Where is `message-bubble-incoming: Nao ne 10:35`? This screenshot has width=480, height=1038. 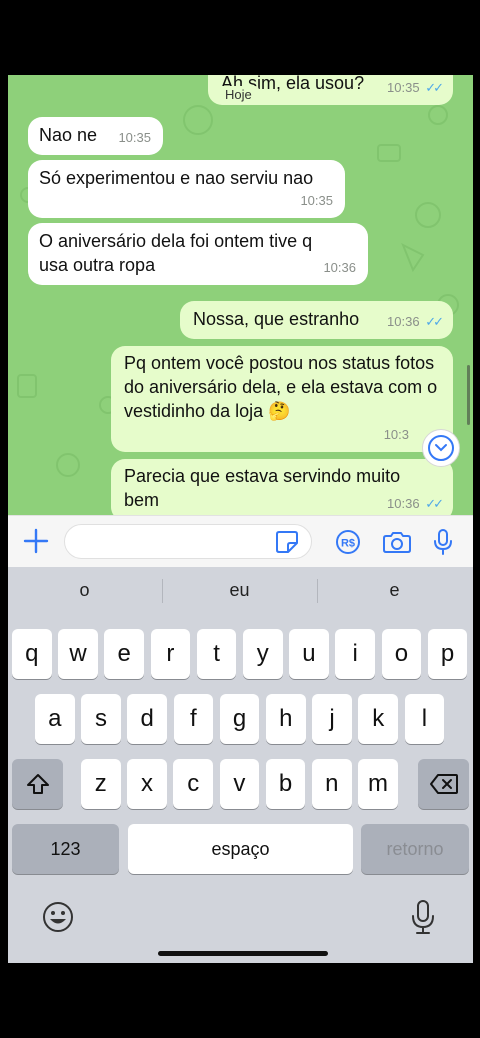
message-bubble-incoming: Nao ne 10:35 is located at coordinates (95, 136).